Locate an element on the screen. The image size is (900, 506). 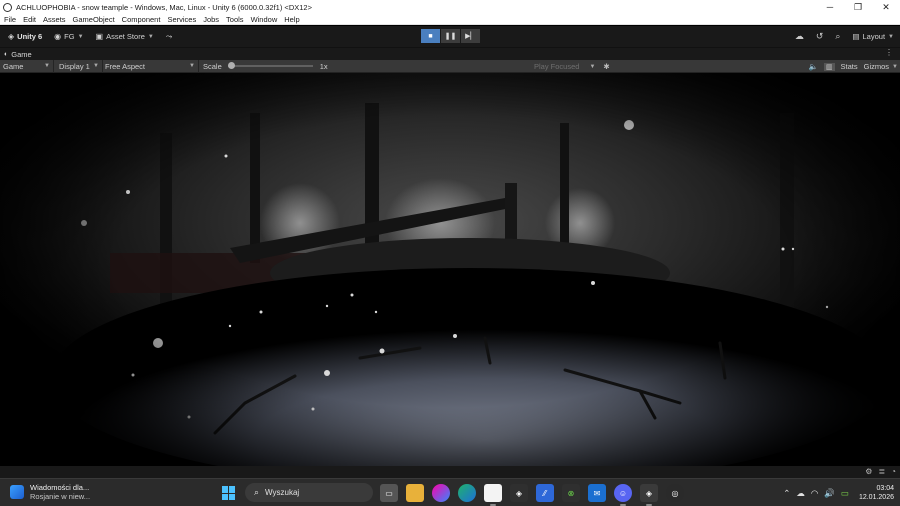
unity-editor-icon: ◈ is located at coordinates (649, 495).